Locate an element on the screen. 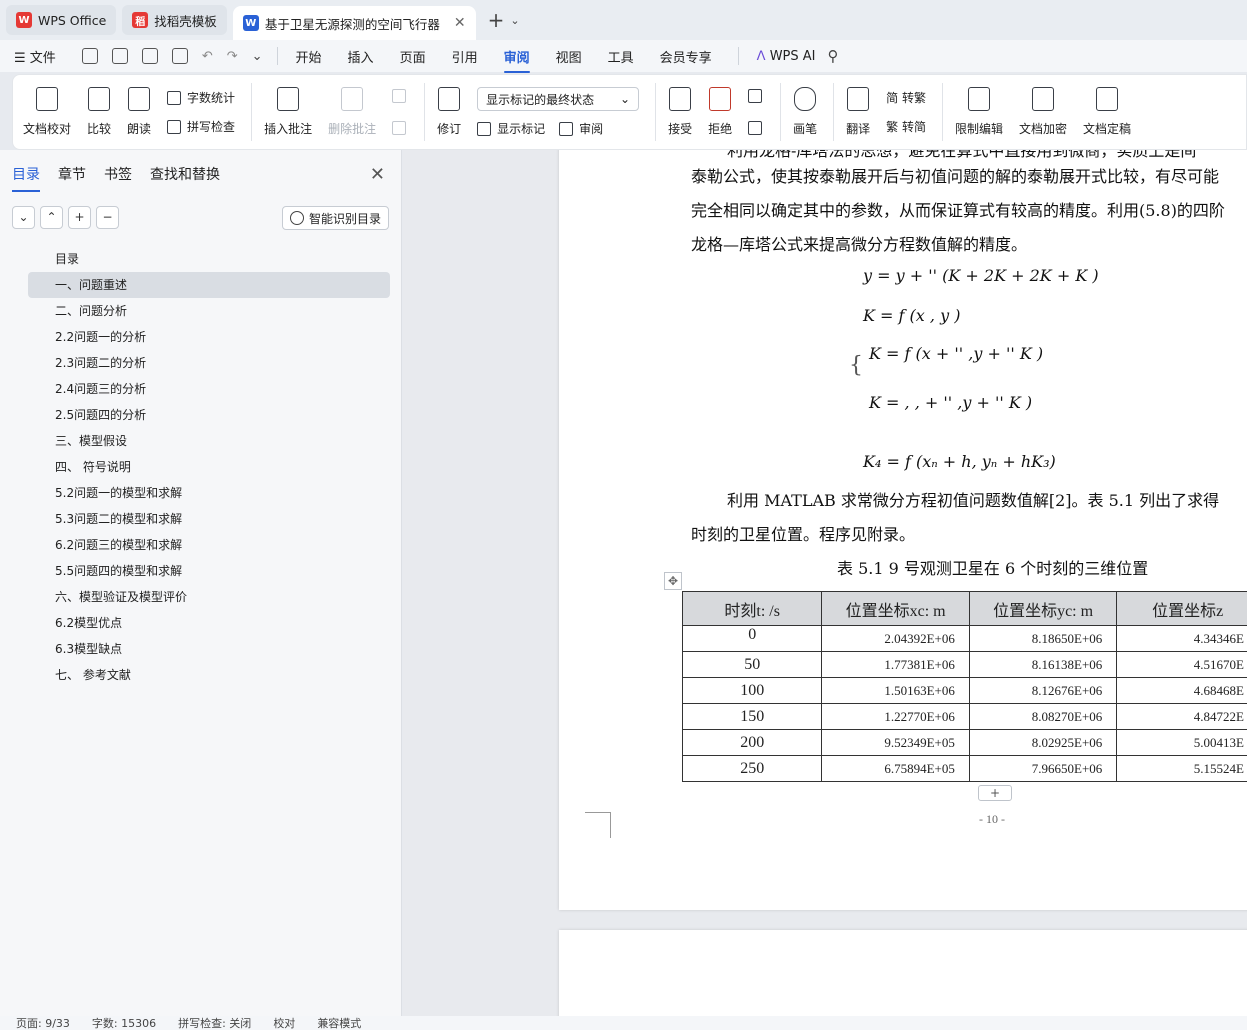 This screenshot has height=1030, width=1247. table-cell: 8.16138E+06 is located at coordinates (1043, 664).